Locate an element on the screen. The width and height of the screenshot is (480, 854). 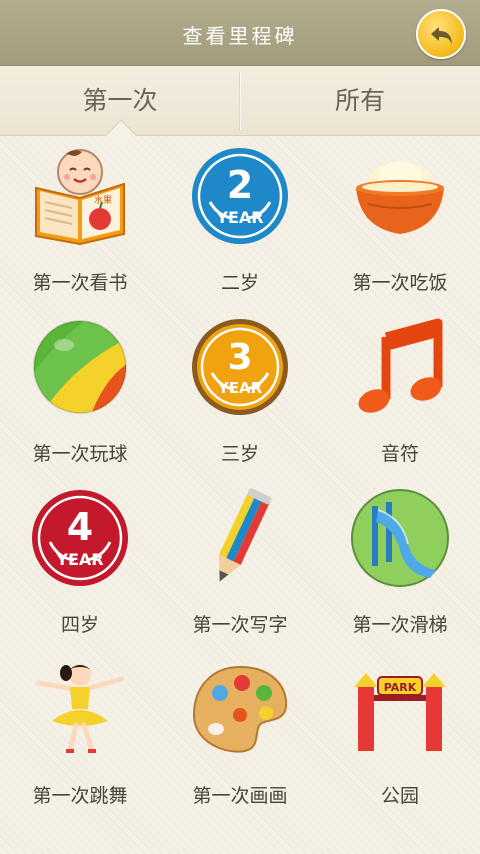
milestone-label: 二岁 is located at coordinates (239, 283).